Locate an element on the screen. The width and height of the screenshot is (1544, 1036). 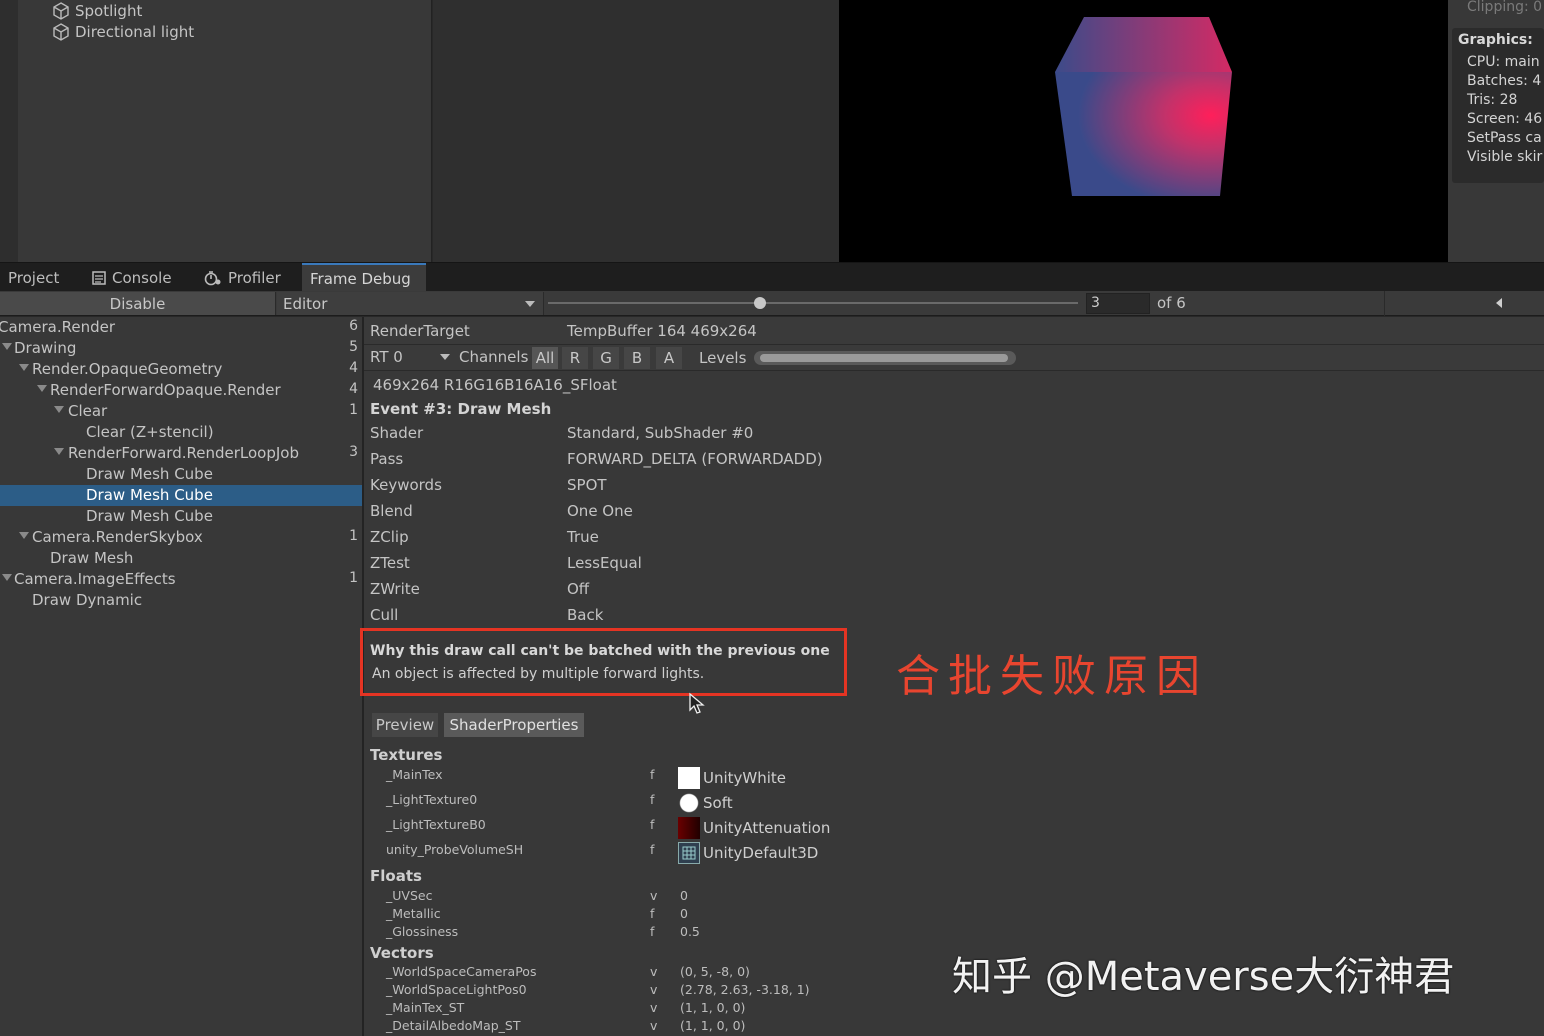
tree-row-label: Camera.RenderSkybox is located at coordinates (117, 537).